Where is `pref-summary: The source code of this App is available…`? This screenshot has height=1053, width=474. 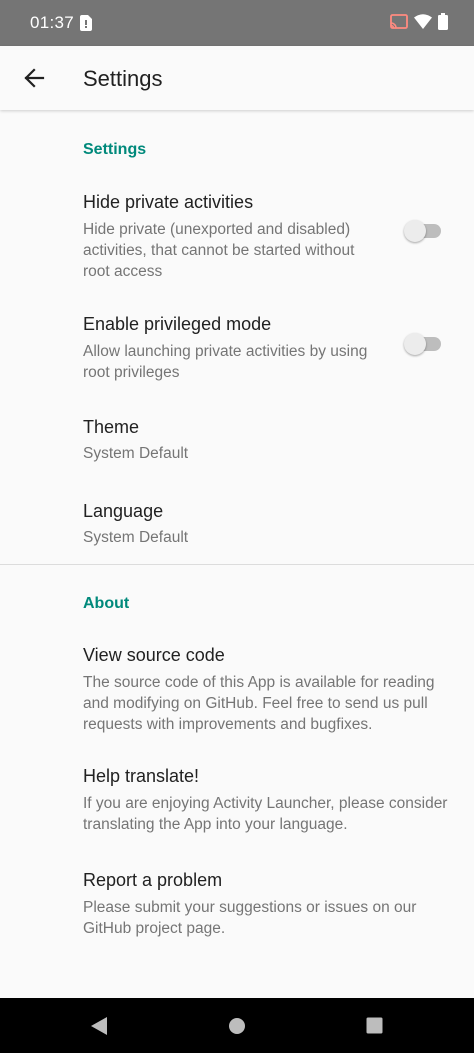
pref-summary: The source code of this App is available… is located at coordinates (259, 703).